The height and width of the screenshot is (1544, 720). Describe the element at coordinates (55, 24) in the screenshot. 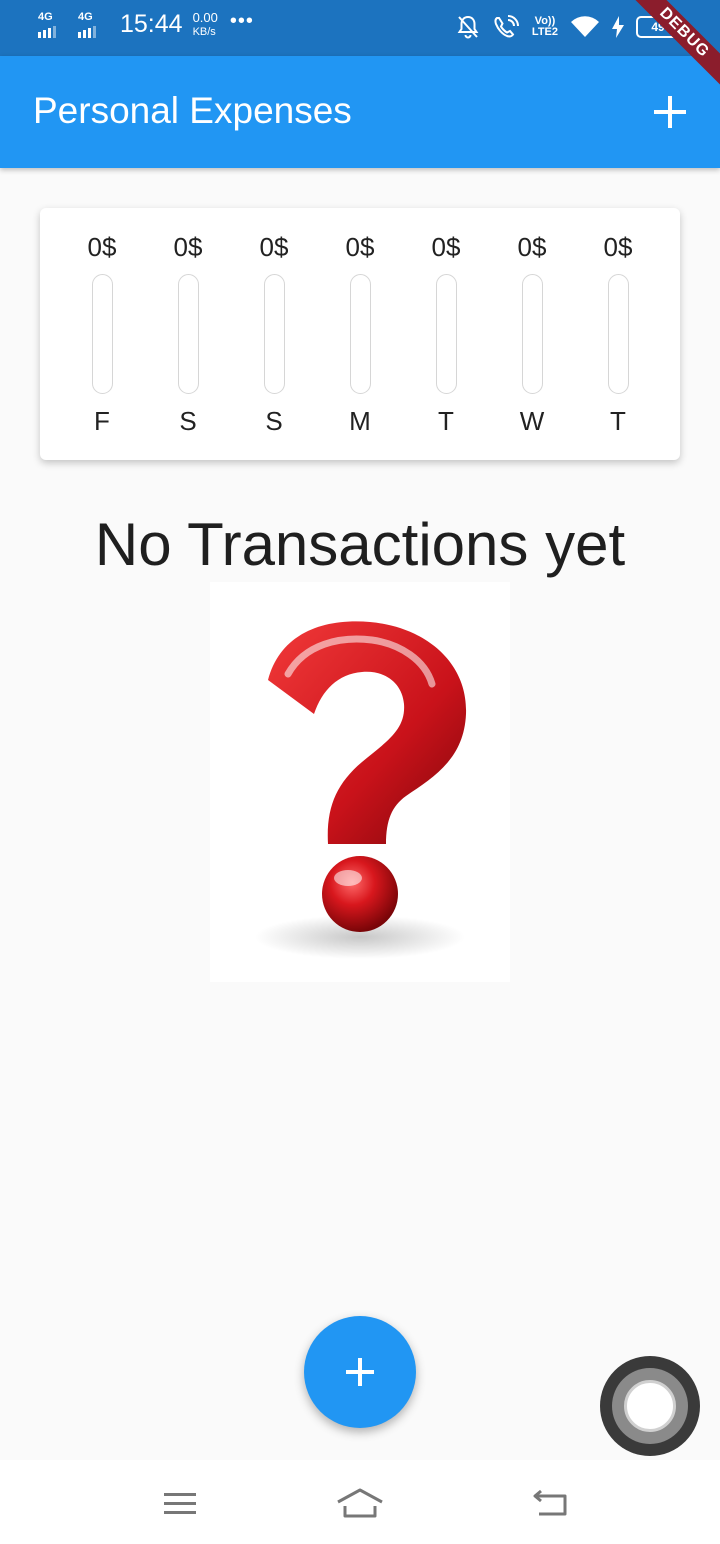

I see `sim1-signal-icon: 4G` at that location.